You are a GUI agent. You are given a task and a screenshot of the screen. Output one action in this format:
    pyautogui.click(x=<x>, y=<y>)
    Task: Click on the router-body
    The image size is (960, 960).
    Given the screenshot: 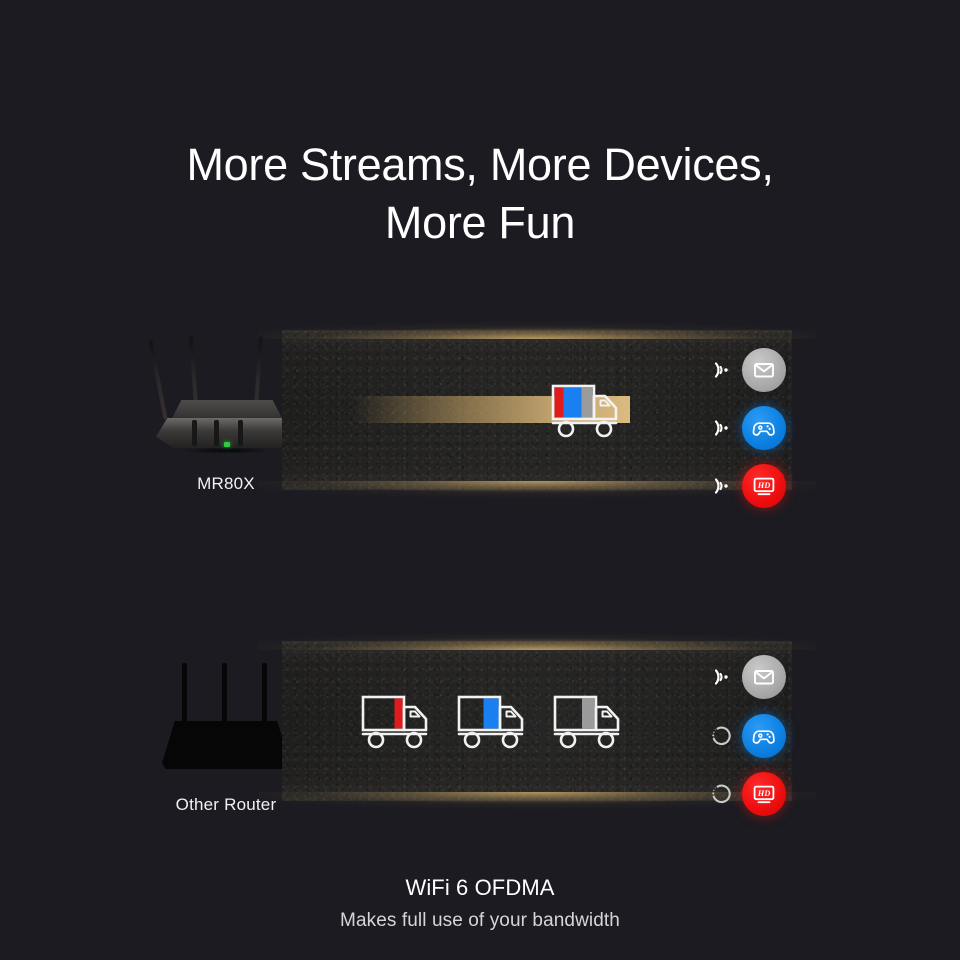 What is the action you would take?
    pyautogui.click(x=226, y=745)
    